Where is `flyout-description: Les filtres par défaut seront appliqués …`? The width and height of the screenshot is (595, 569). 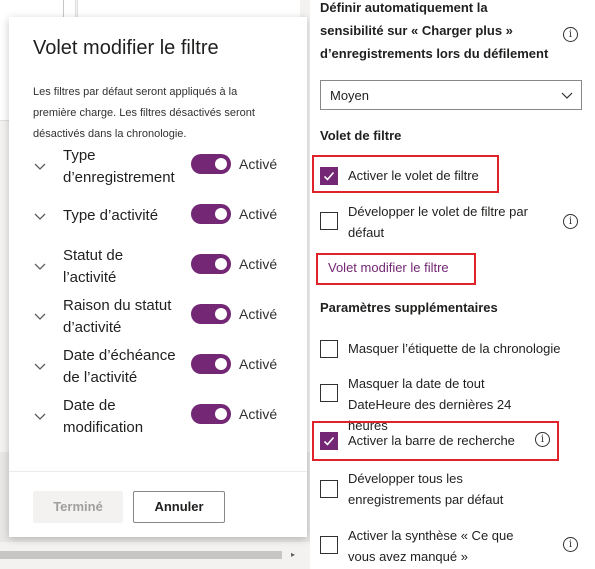 flyout-description: Les filtres par défaut seront appliqués … is located at coordinates (144, 113).